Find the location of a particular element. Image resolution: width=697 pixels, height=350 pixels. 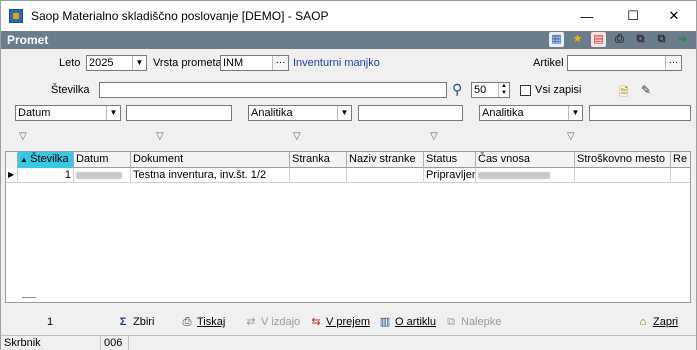

filter-combo-datum: Datum ▼ is located at coordinates (68, 113).